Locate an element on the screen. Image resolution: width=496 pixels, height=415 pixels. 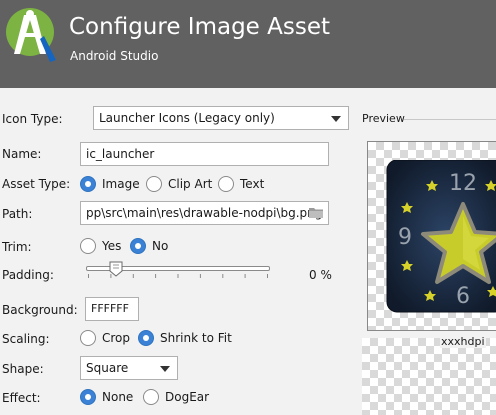
asset-type-clipart-radio: Clip Art is located at coordinates (179, 184).